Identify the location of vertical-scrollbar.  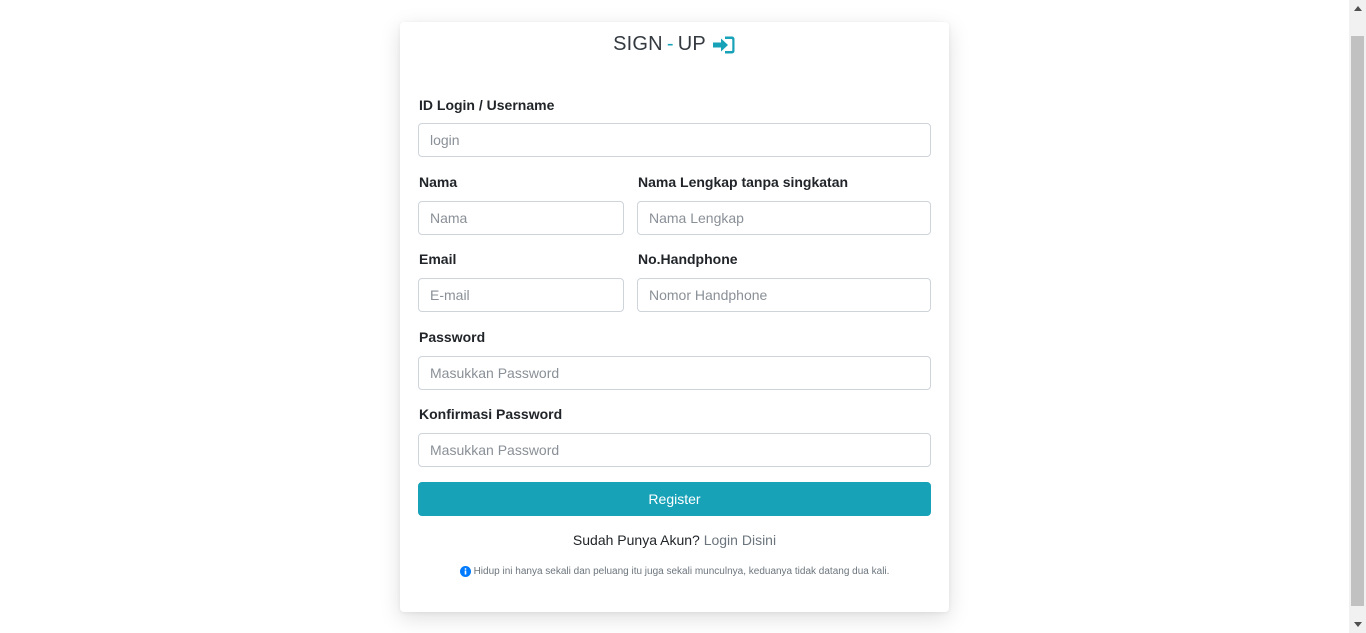
(1357, 316).